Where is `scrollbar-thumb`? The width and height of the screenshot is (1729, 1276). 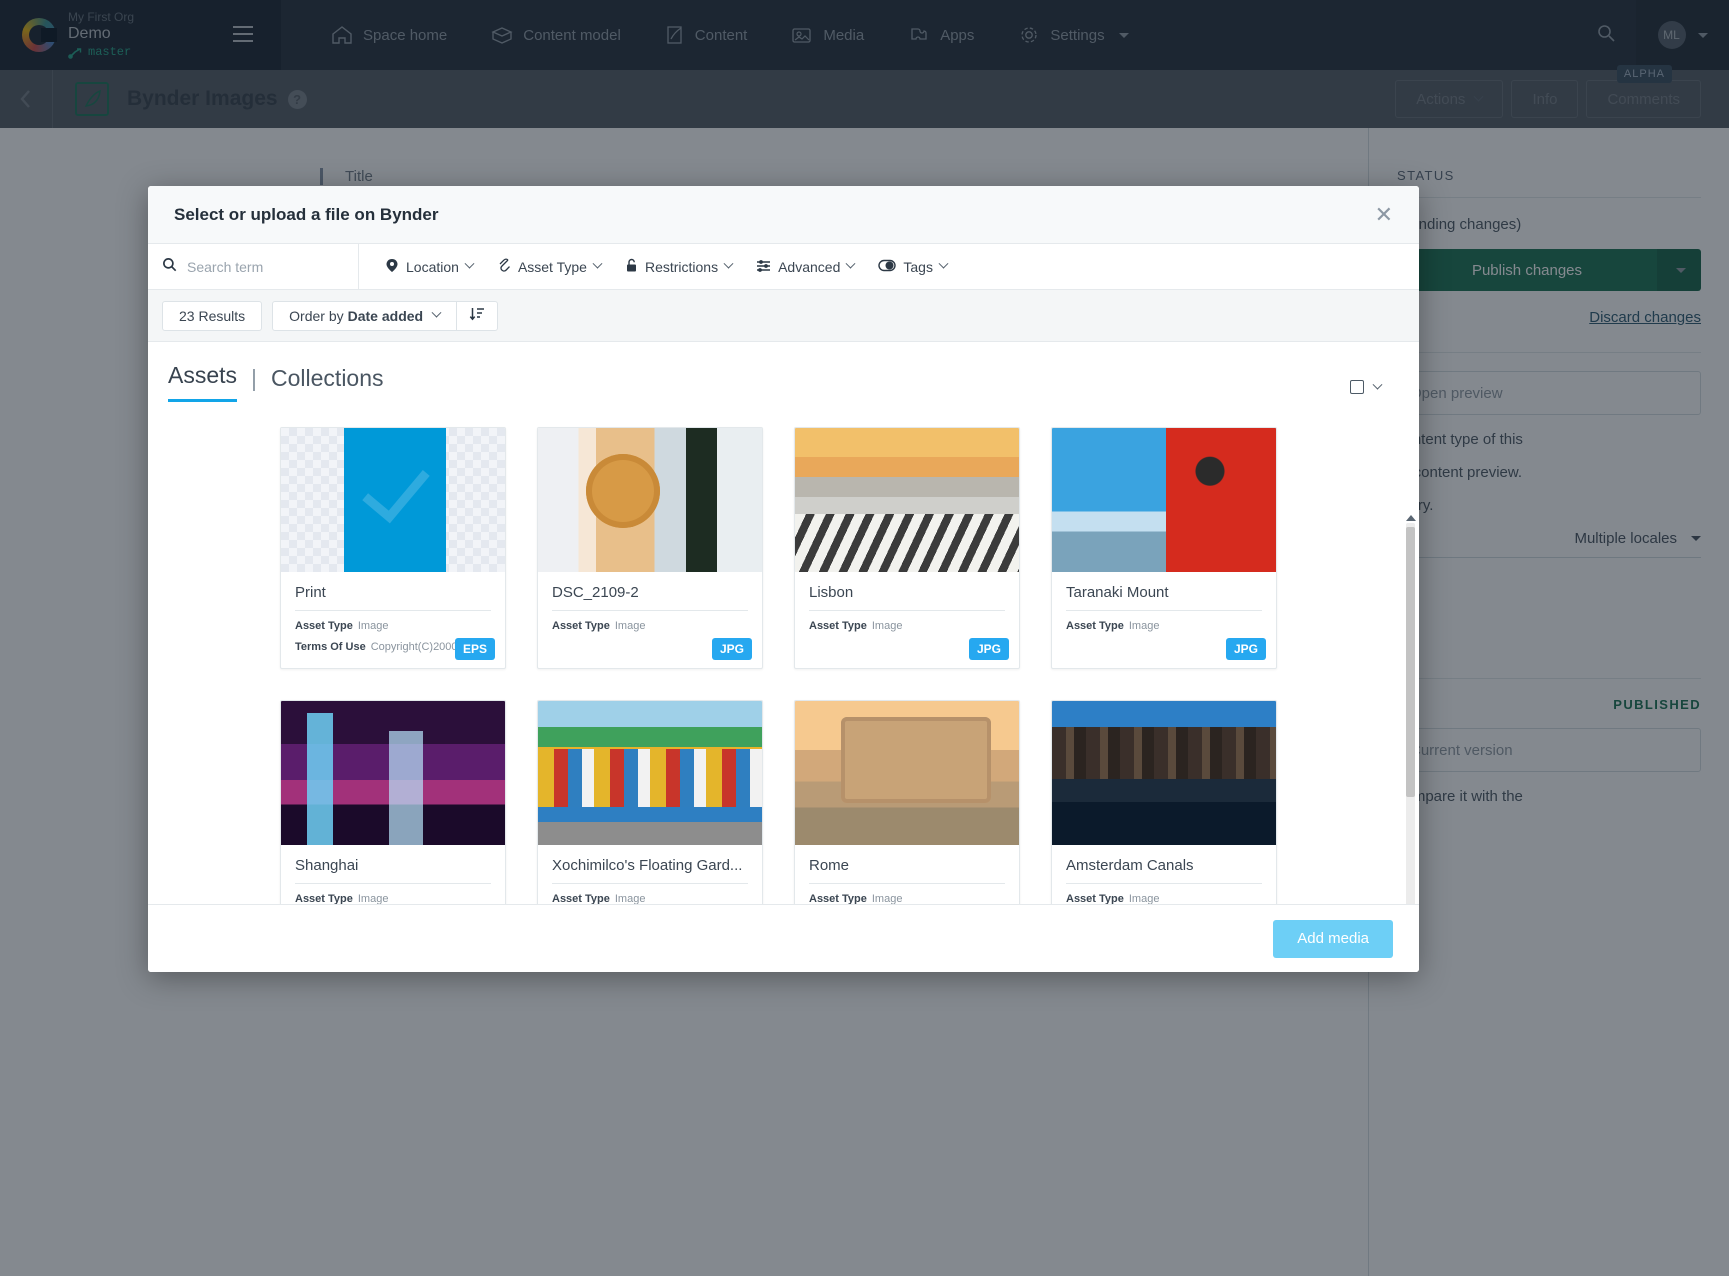
scrollbar-thumb is located at coordinates (1410, 662).